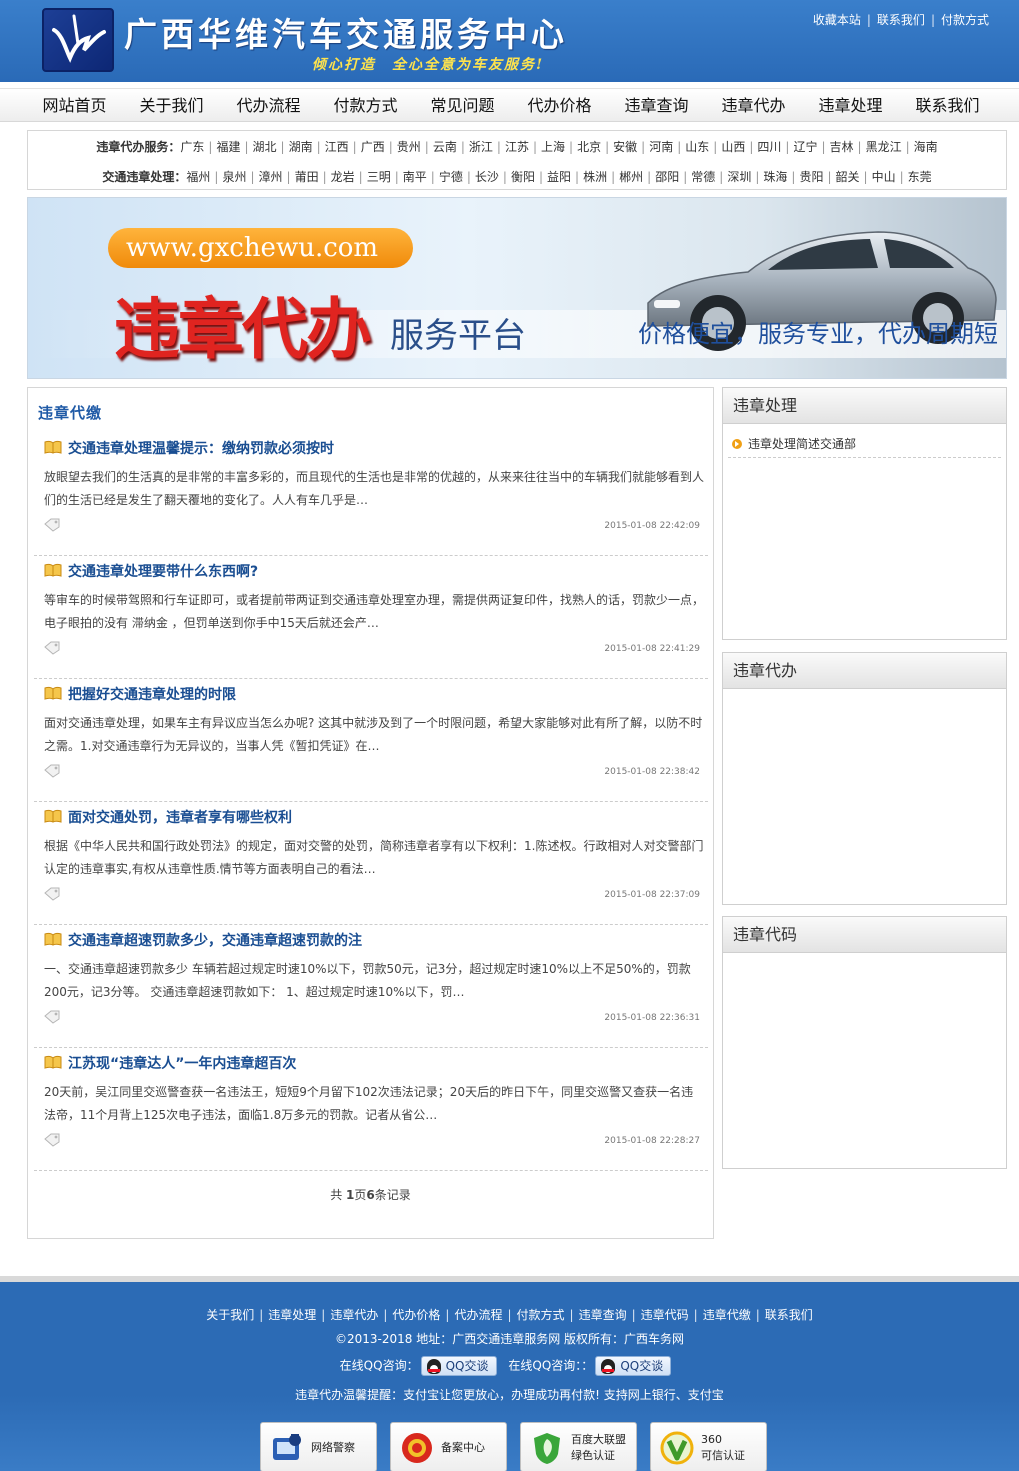  I want to click on qq-label: 在线QQ咨询：：, so click(551, 1365).